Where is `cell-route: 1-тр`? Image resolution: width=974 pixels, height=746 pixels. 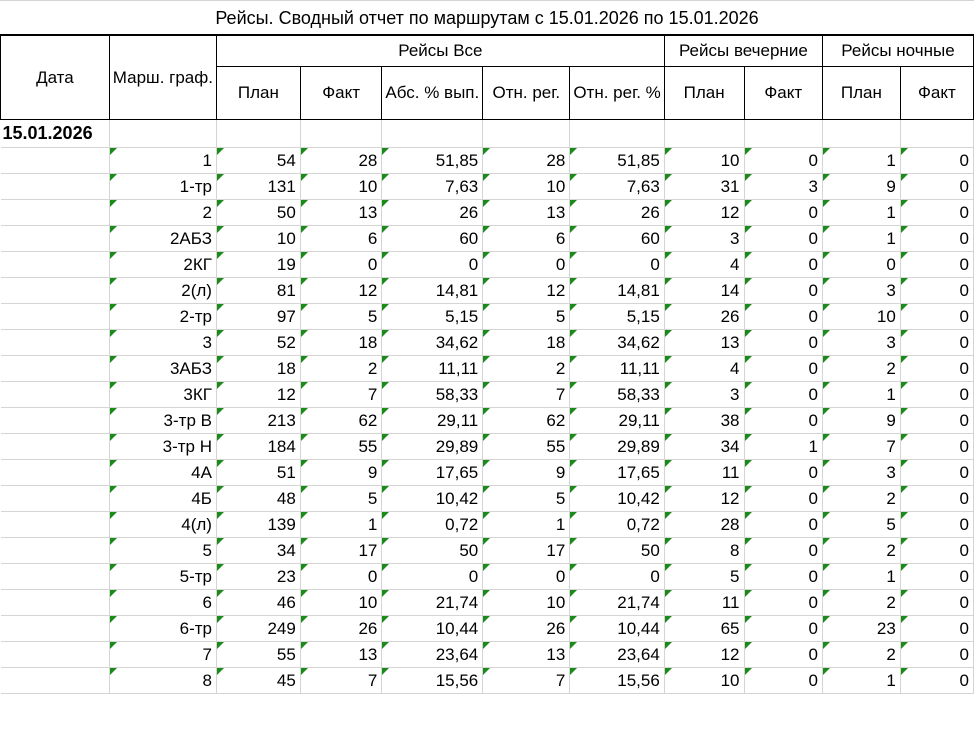
cell-route: 1-тр is located at coordinates (163, 186).